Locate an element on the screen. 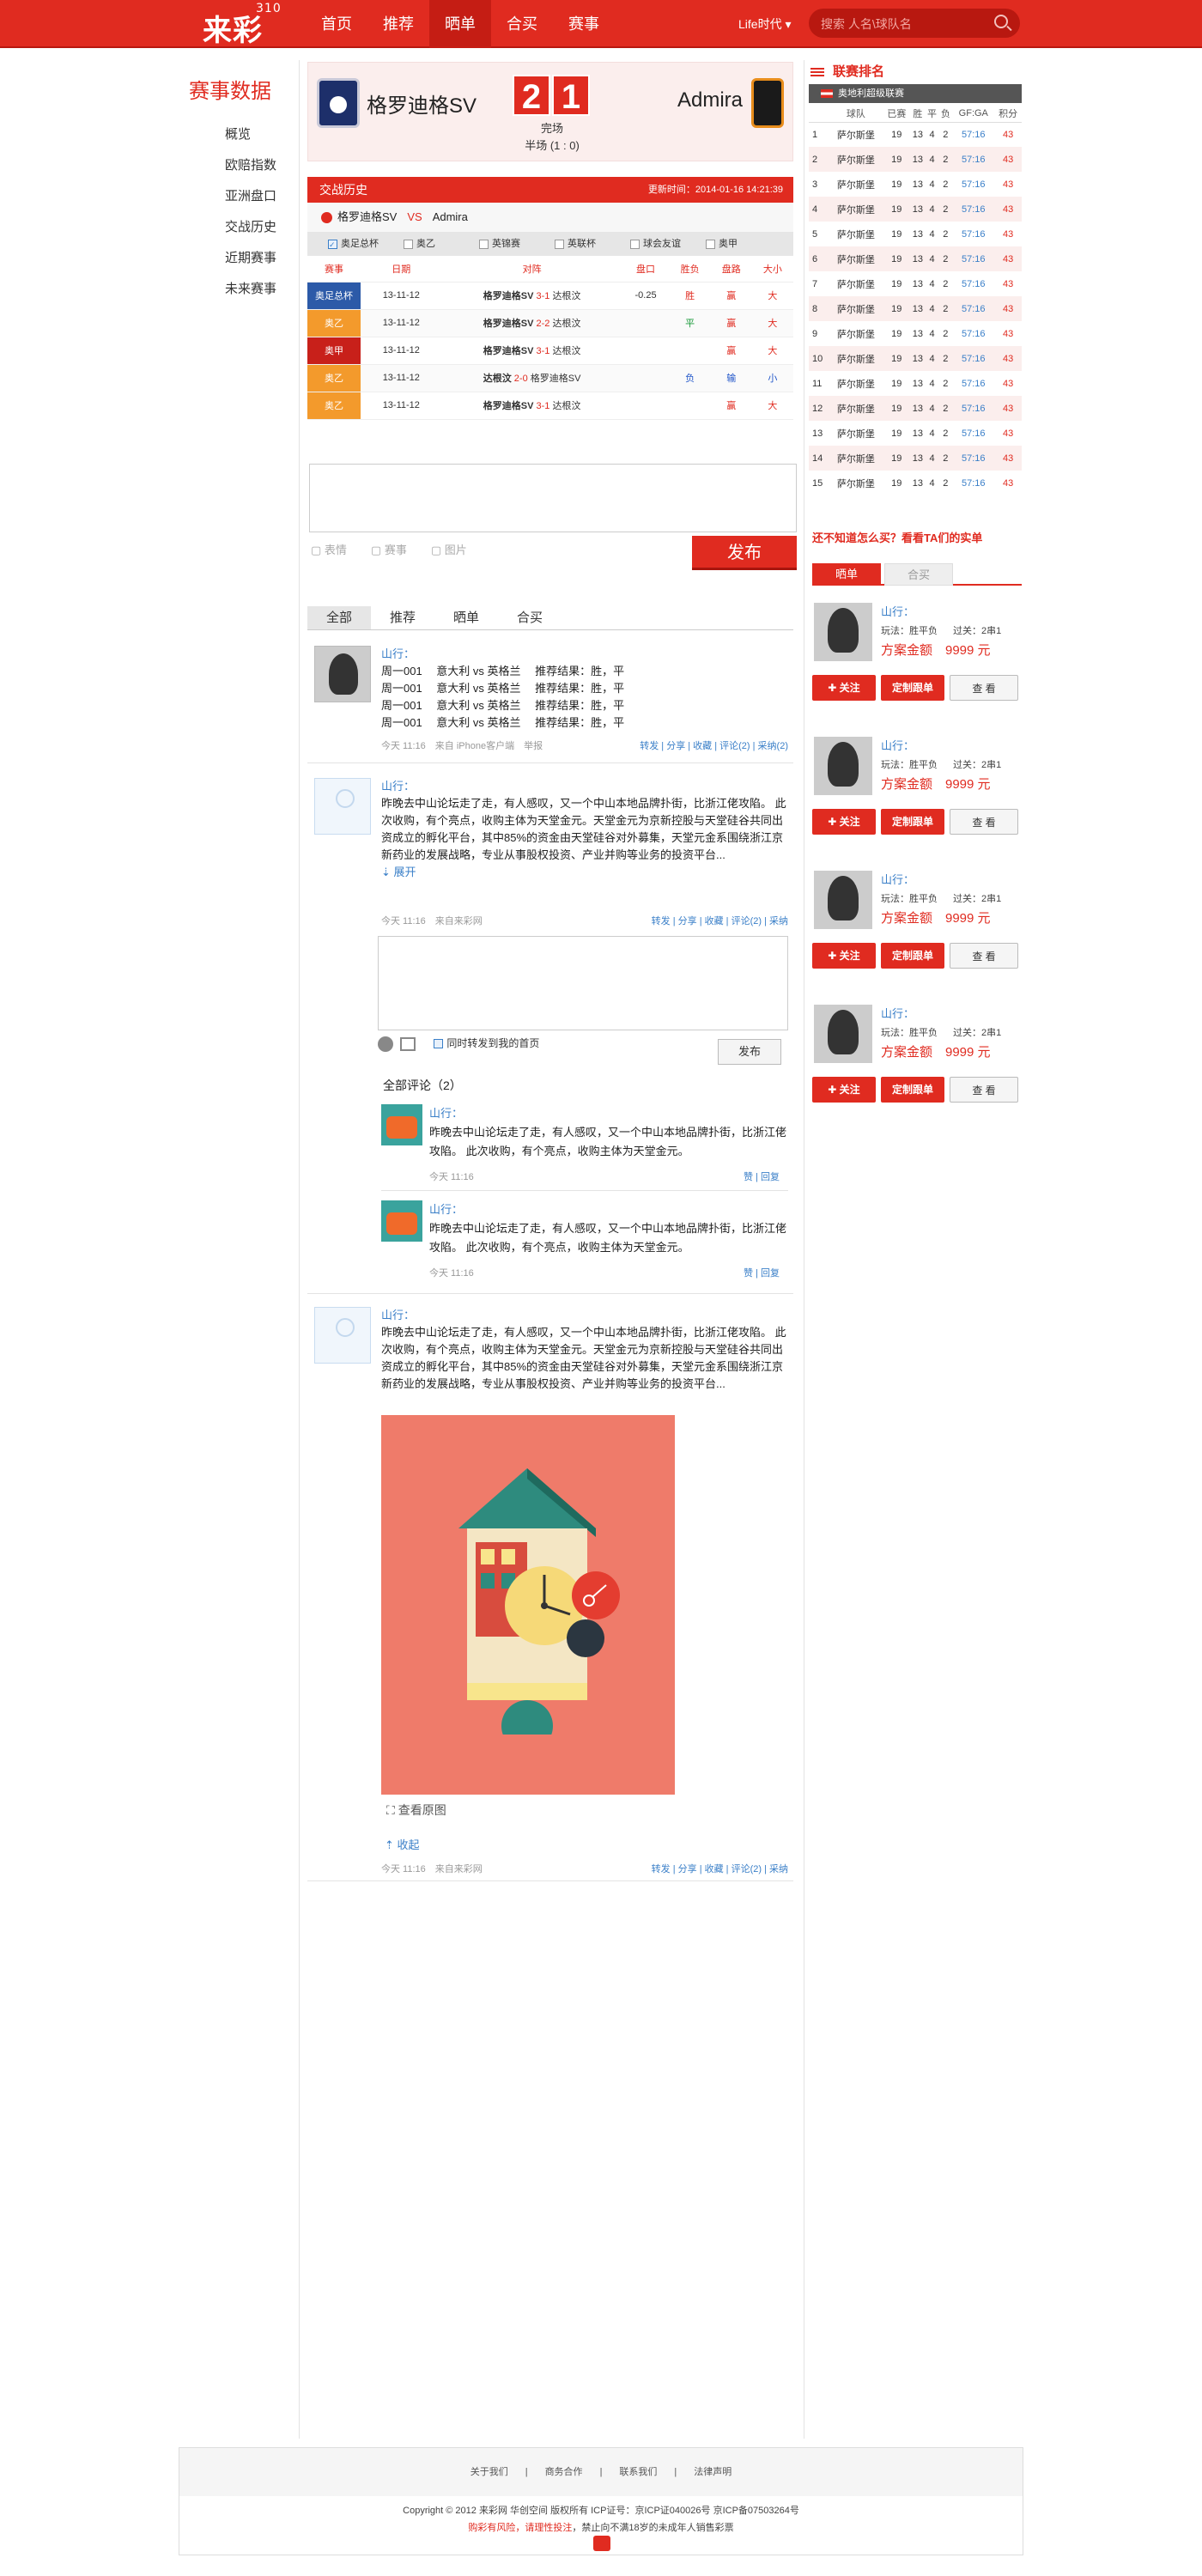 This screenshot has height=2576, width=1202. sidebar-item: 未来赛事 is located at coordinates (249, 290).